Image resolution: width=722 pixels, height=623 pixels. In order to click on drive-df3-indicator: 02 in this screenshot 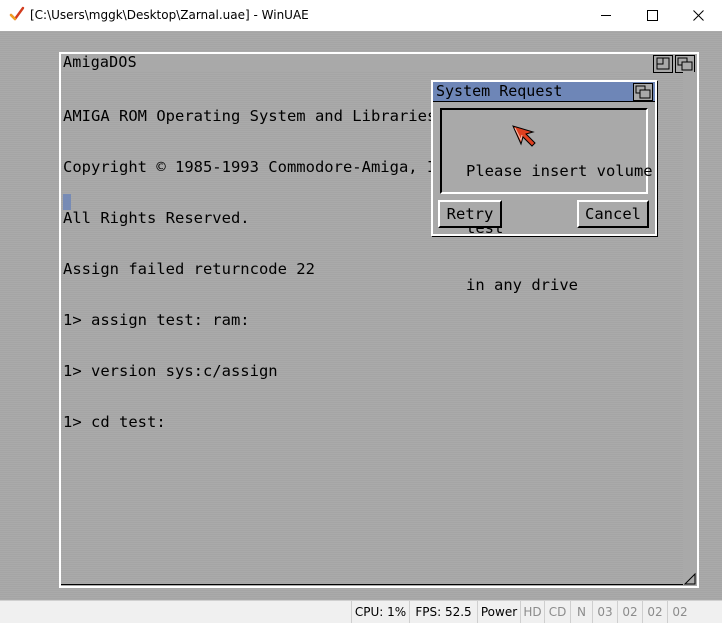, I will do `click(679, 612)`.